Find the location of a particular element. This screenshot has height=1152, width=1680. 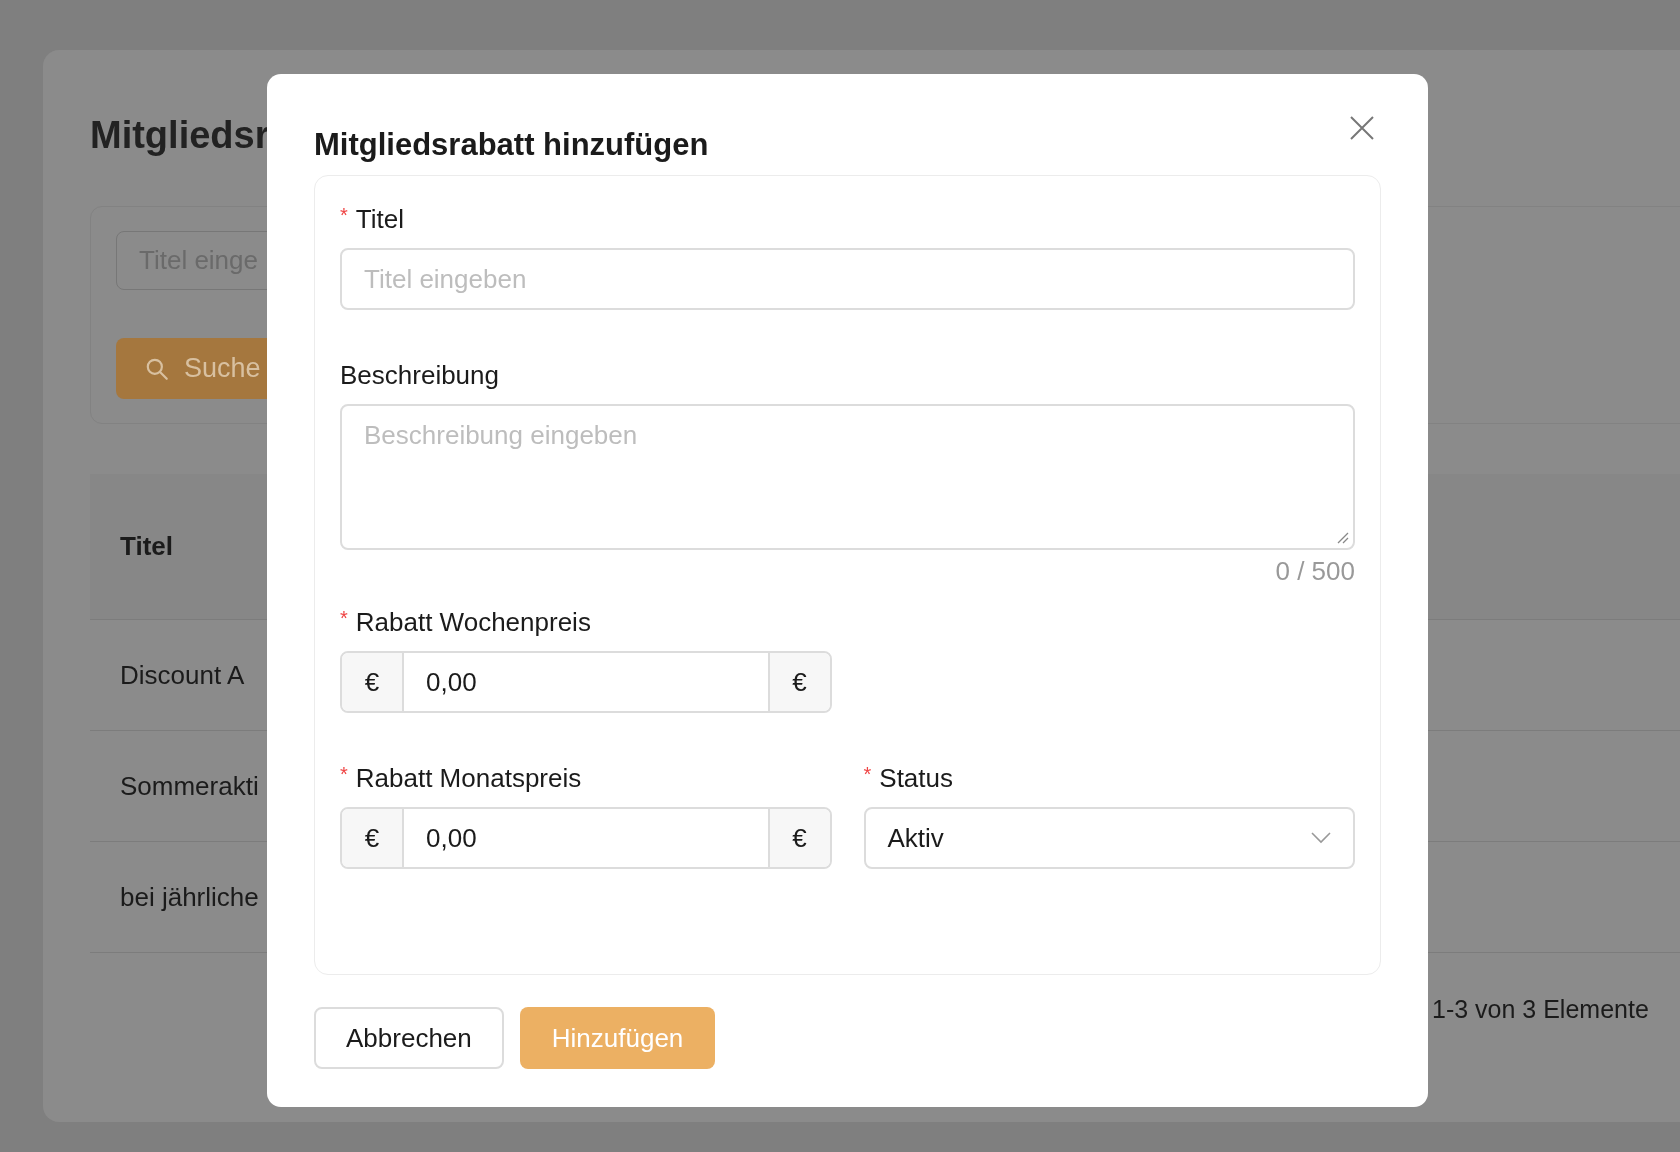

cancel-button: Abbrechen is located at coordinates (409, 1038).